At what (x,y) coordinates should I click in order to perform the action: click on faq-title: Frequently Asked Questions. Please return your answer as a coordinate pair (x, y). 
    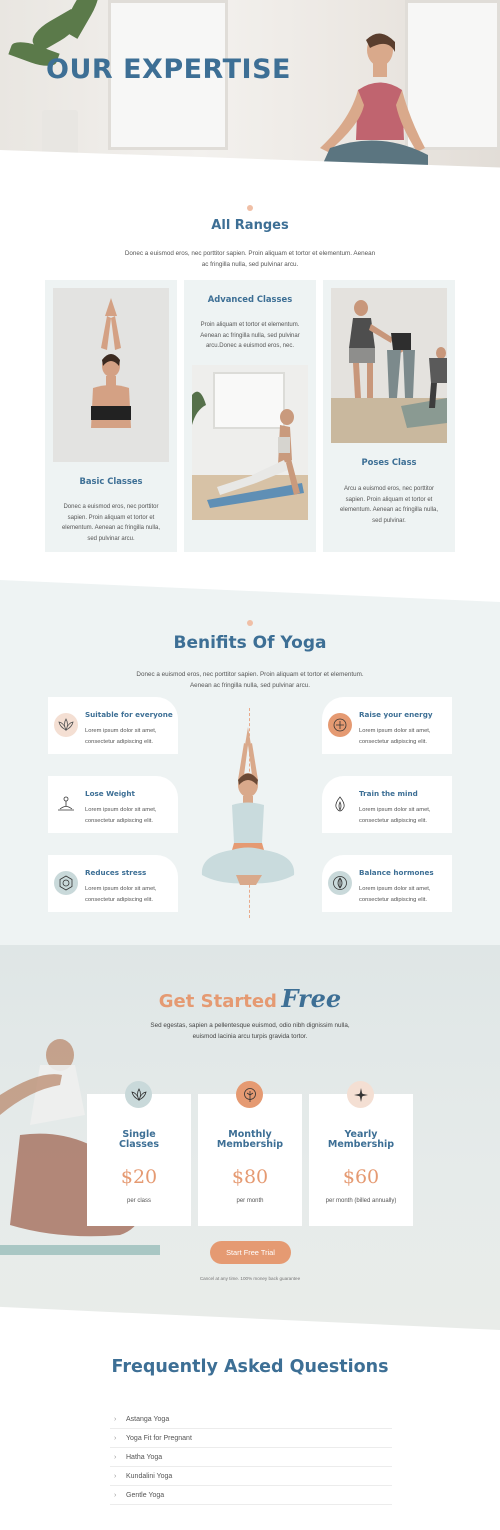
    Looking at the image, I should click on (250, 1367).